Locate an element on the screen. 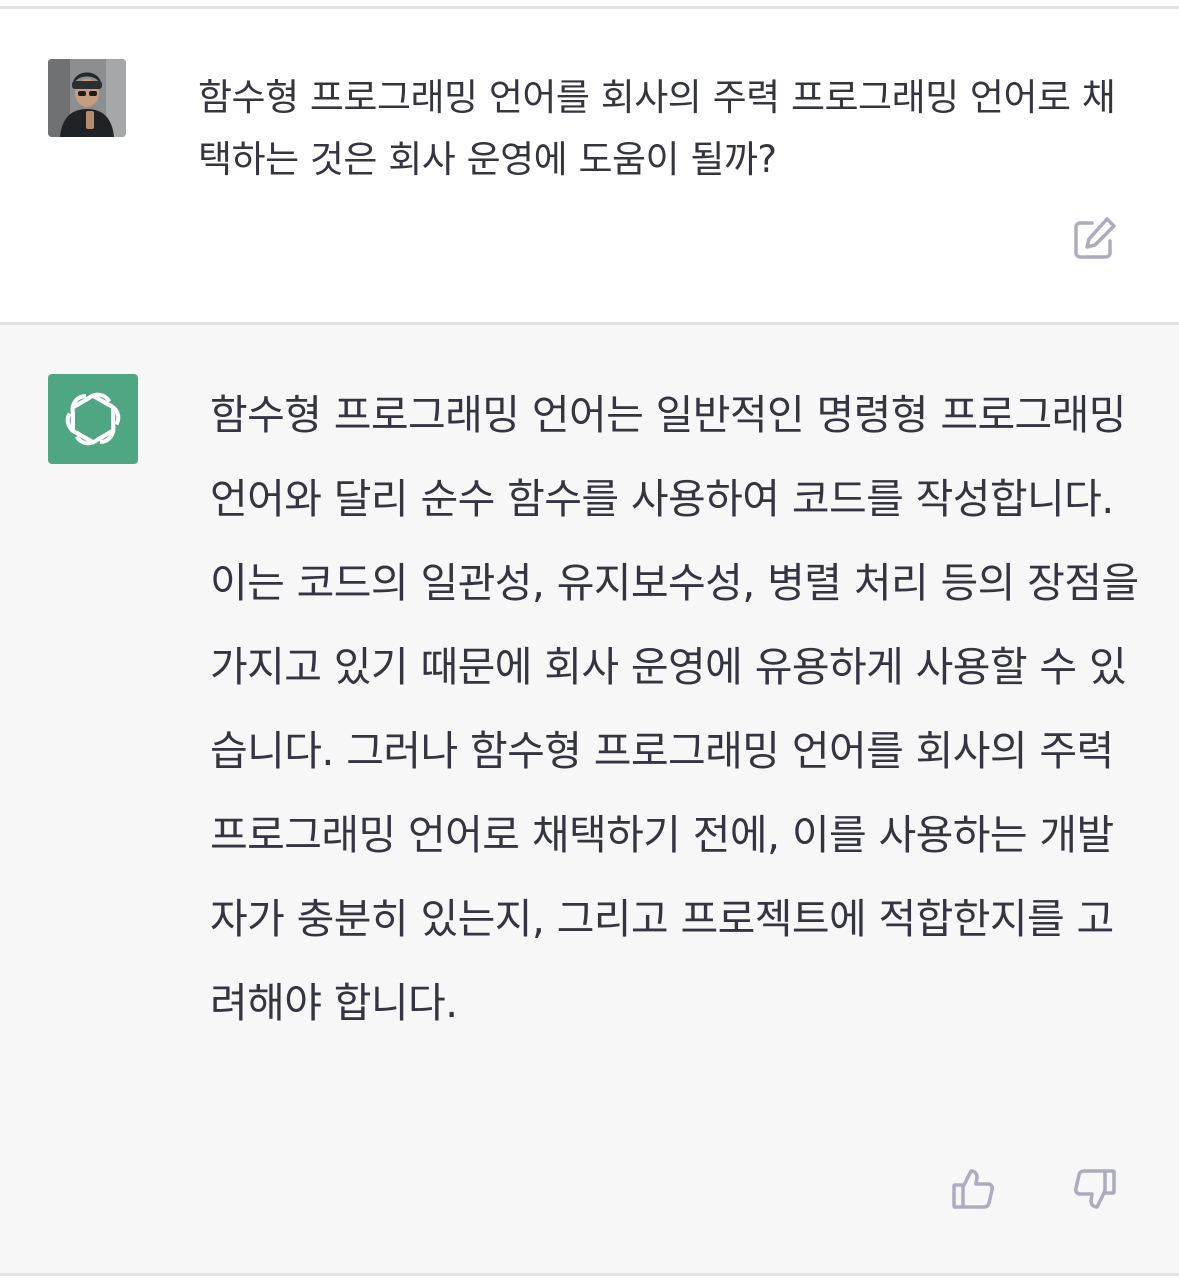 Image resolution: width=1179 pixels, height=1286 pixels. thumbs-down-button is located at coordinates (1094, 1189).